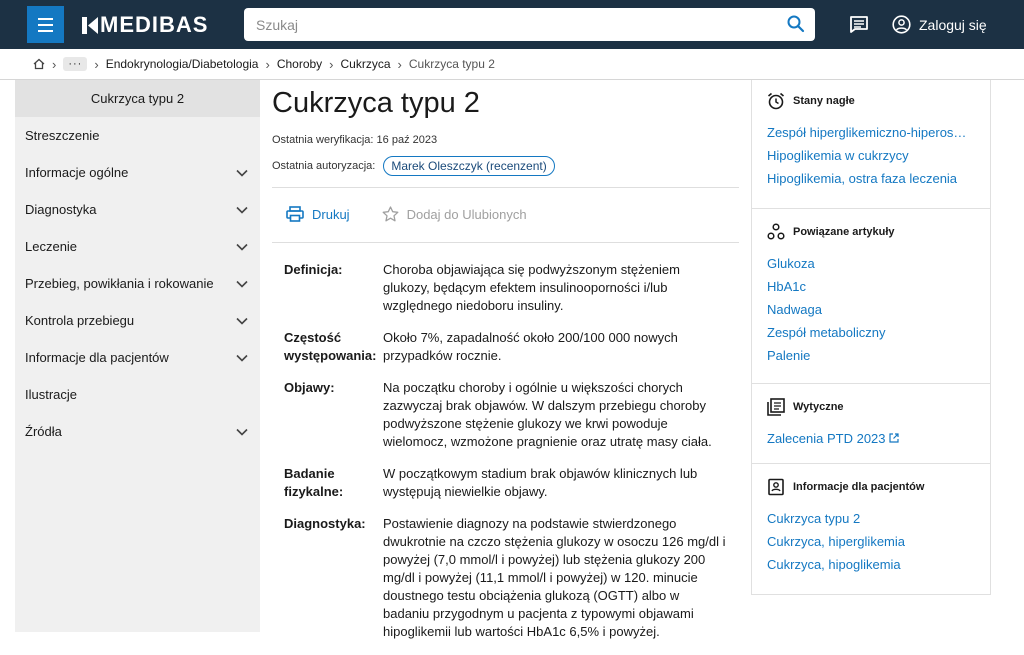 The width and height of the screenshot is (1024, 655). What do you see at coordinates (901, 24) in the screenshot?
I see `user-icon` at bounding box center [901, 24].